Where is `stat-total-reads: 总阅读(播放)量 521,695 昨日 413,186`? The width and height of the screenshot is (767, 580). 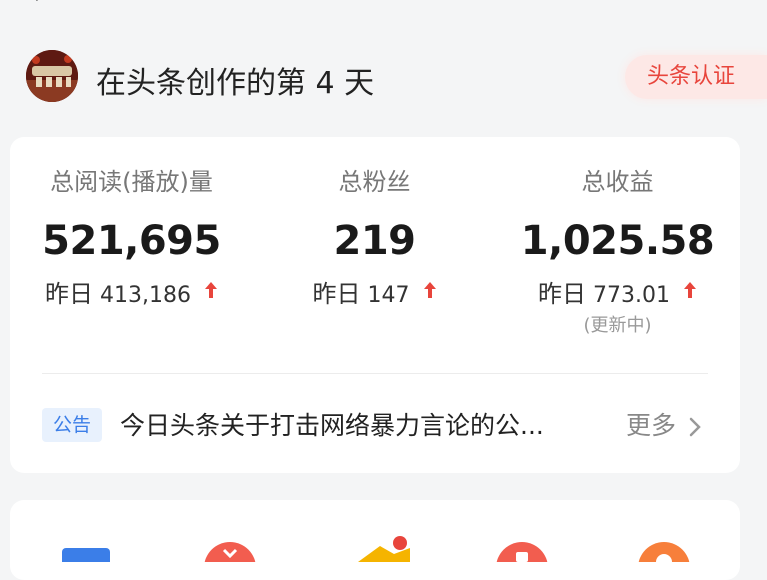
stat-total-reads: 总阅读(播放)量 521,695 昨日 413,186 is located at coordinates (131, 238).